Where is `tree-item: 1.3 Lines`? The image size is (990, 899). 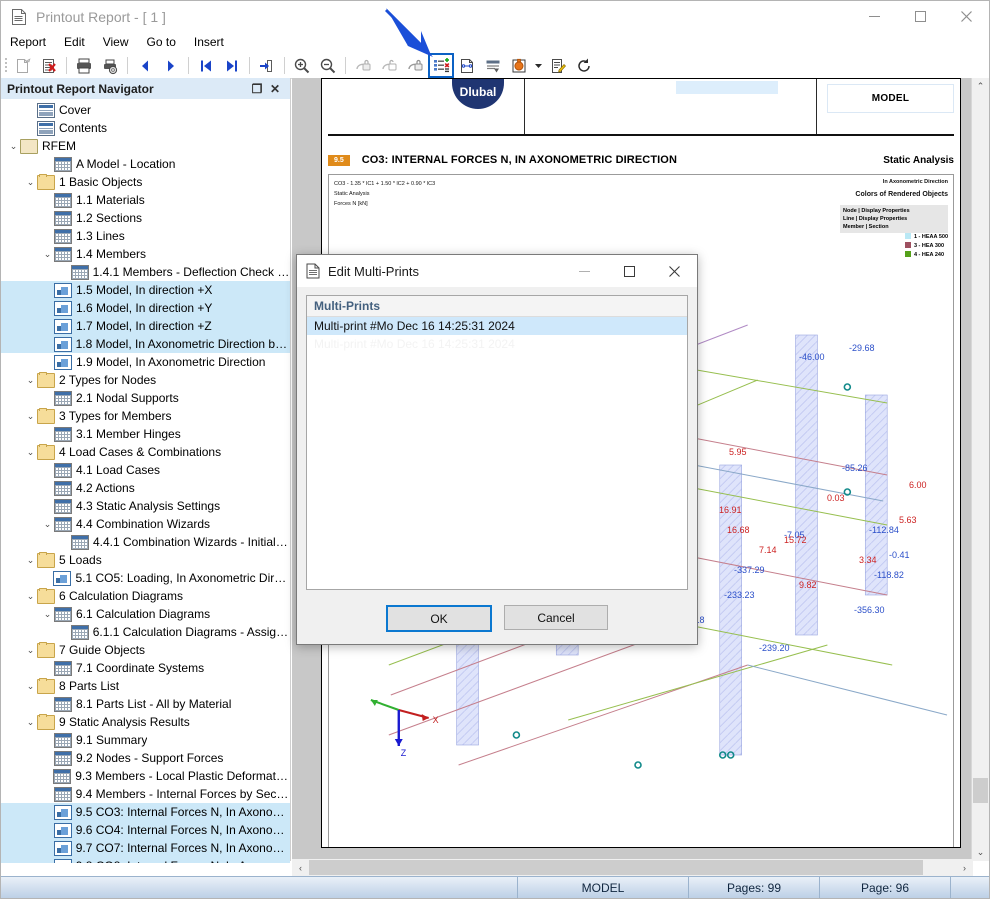 tree-item: 1.3 Lines is located at coordinates (145, 236).